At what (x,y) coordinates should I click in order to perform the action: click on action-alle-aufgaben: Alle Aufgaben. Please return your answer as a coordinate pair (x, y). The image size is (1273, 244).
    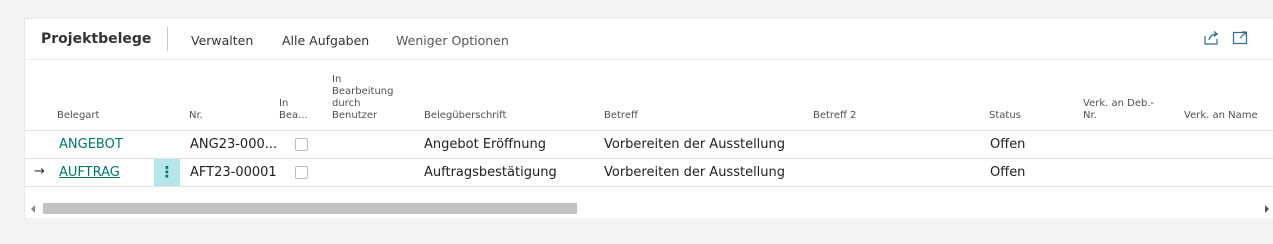
    Looking at the image, I should click on (325, 40).